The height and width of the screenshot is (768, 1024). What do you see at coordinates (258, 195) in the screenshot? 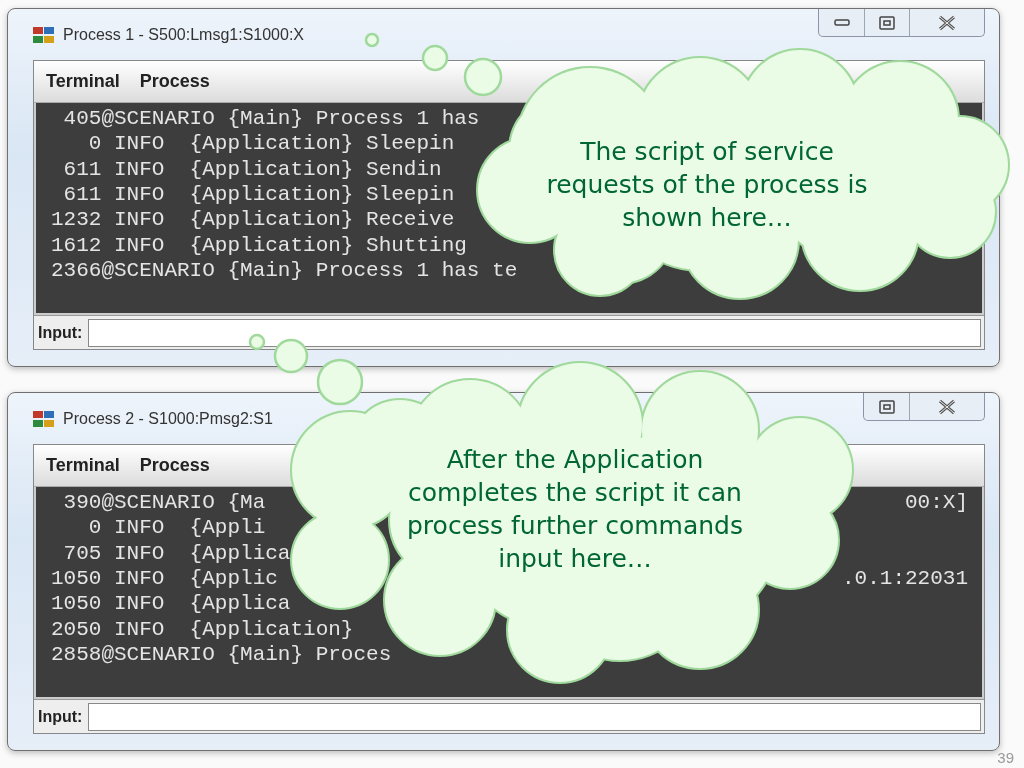
I see `log-line: 611 INFO {Application} Sleepin` at bounding box center [258, 195].